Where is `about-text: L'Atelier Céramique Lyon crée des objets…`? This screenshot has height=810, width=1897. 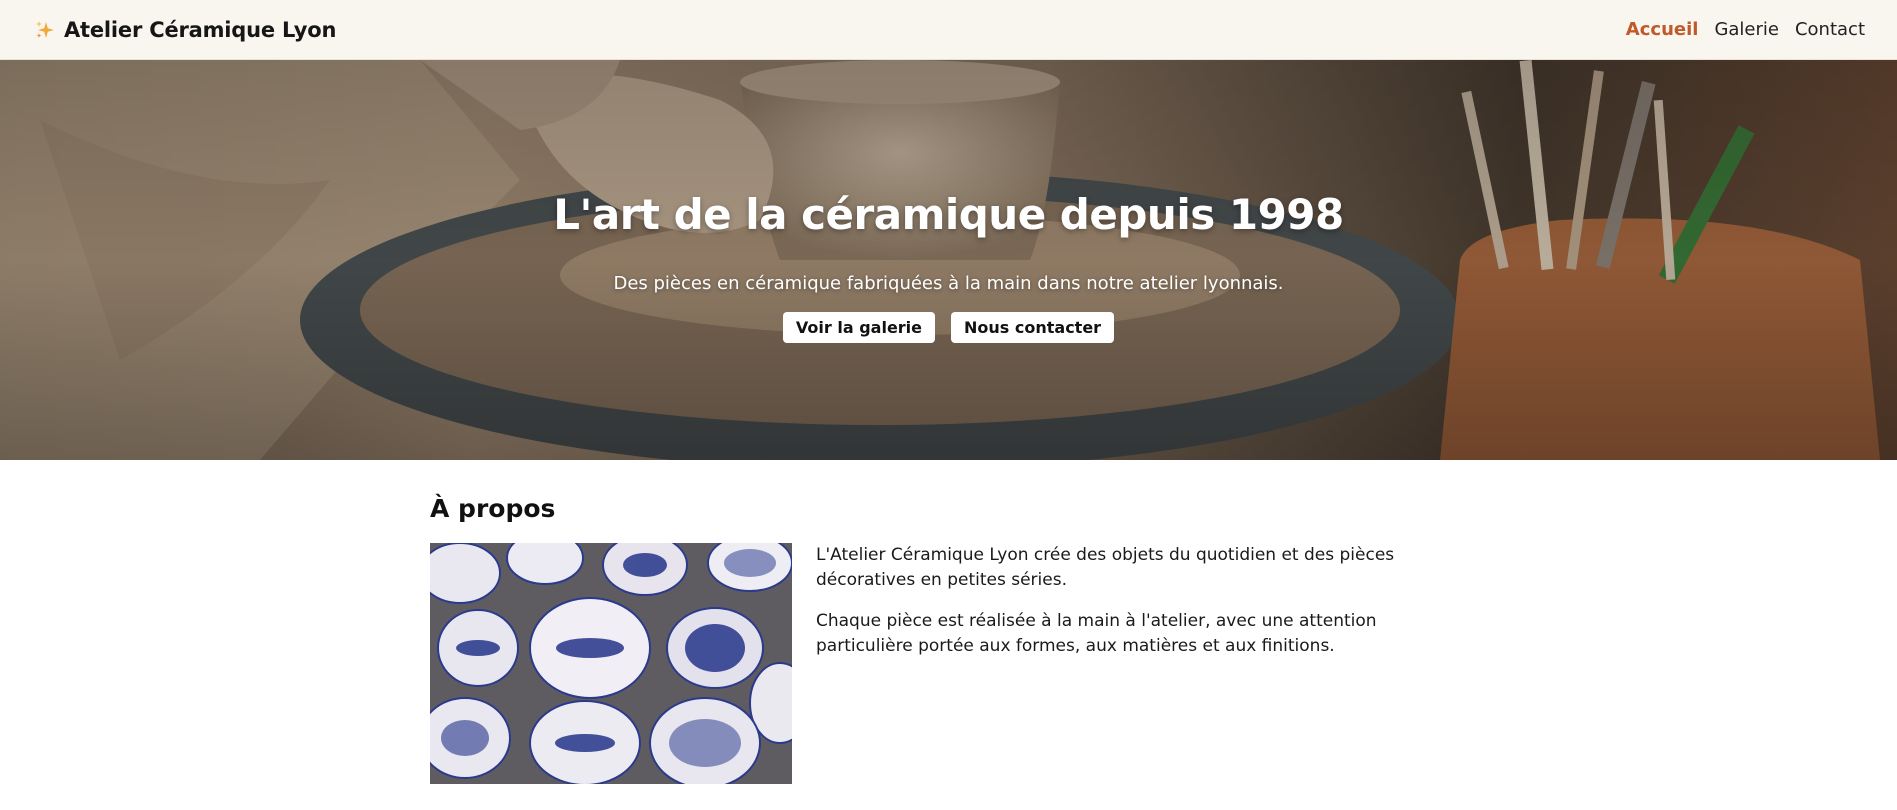 about-text: L'Atelier Céramique Lyon crée des objets… is located at coordinates (1136, 609).